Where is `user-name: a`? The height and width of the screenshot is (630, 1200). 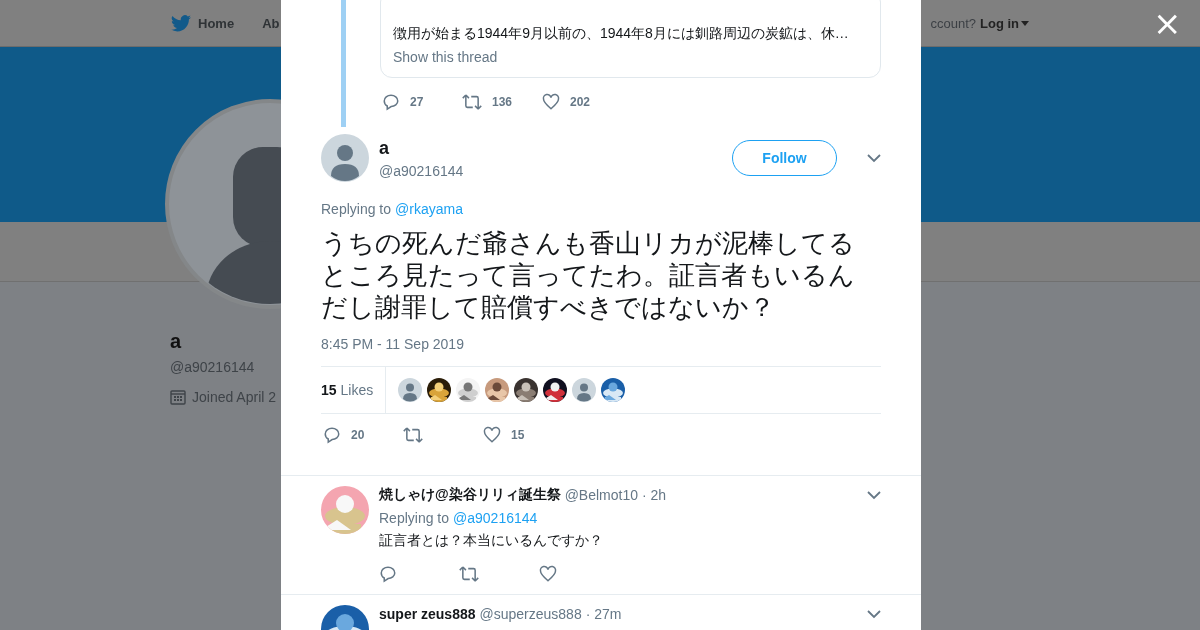 user-name: a is located at coordinates (550, 148).